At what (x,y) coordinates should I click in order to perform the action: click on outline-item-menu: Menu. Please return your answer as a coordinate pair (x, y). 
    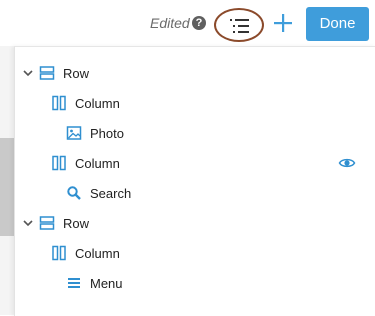
    Looking at the image, I should click on (94, 283).